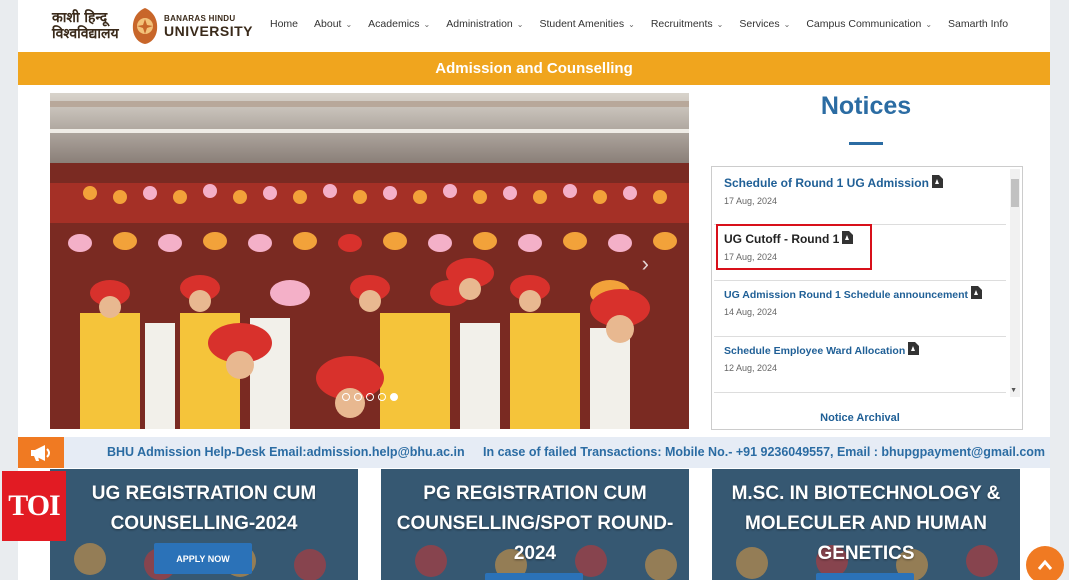 The height and width of the screenshot is (580, 1069). I want to click on notice-title: Schedule of Round 1 UG Admission, so click(826, 183).